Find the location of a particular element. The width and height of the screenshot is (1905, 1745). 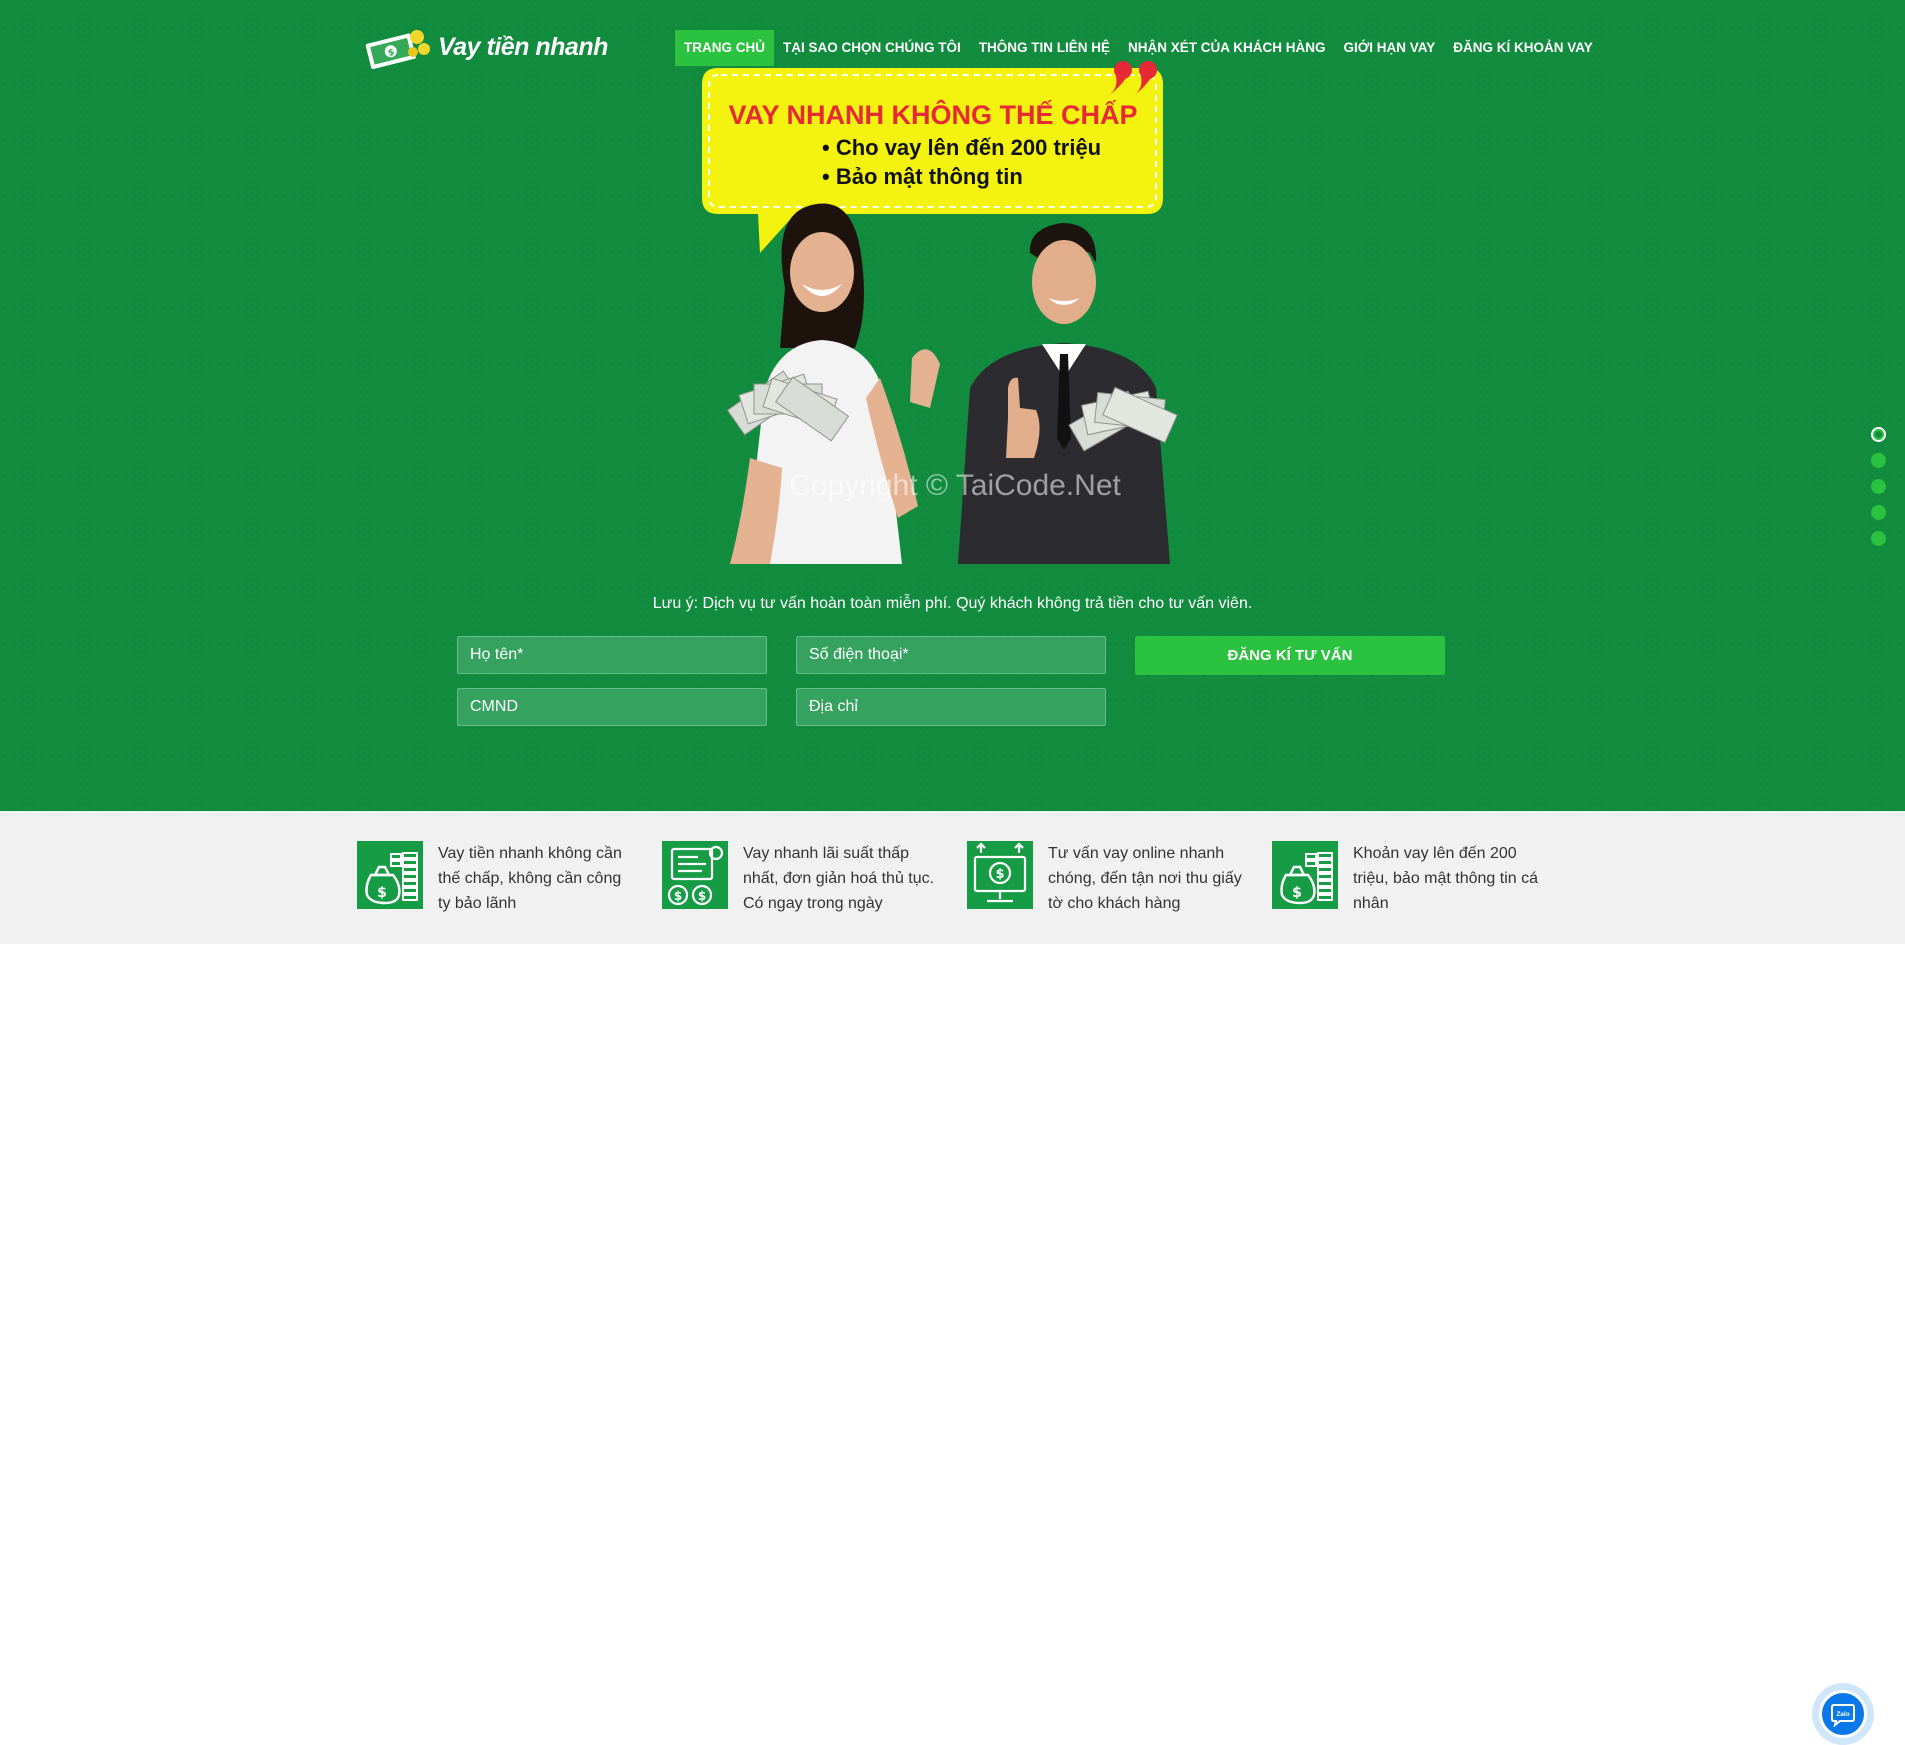

phone-input is located at coordinates (951, 655).